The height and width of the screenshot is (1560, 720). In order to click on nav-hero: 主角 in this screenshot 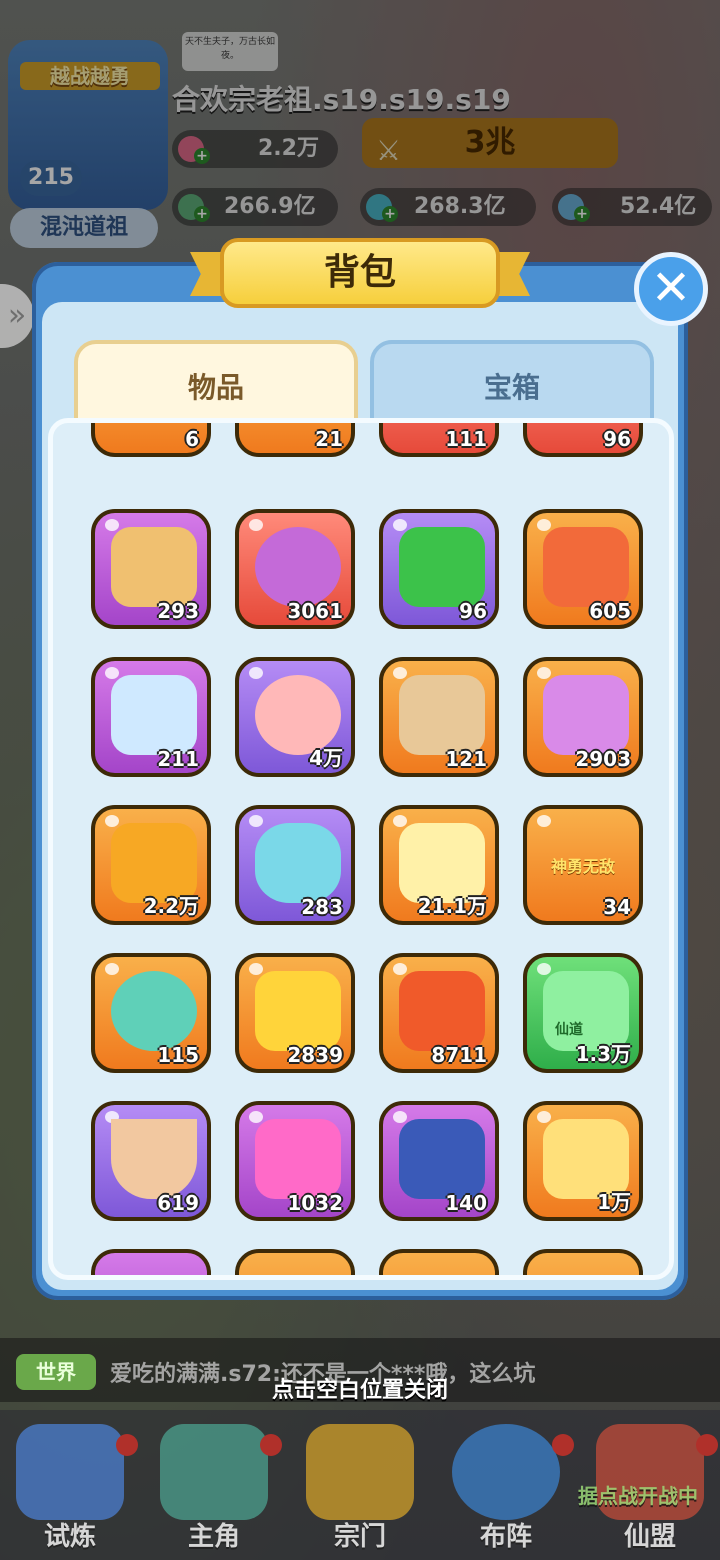, I will do `click(214, 1488)`.